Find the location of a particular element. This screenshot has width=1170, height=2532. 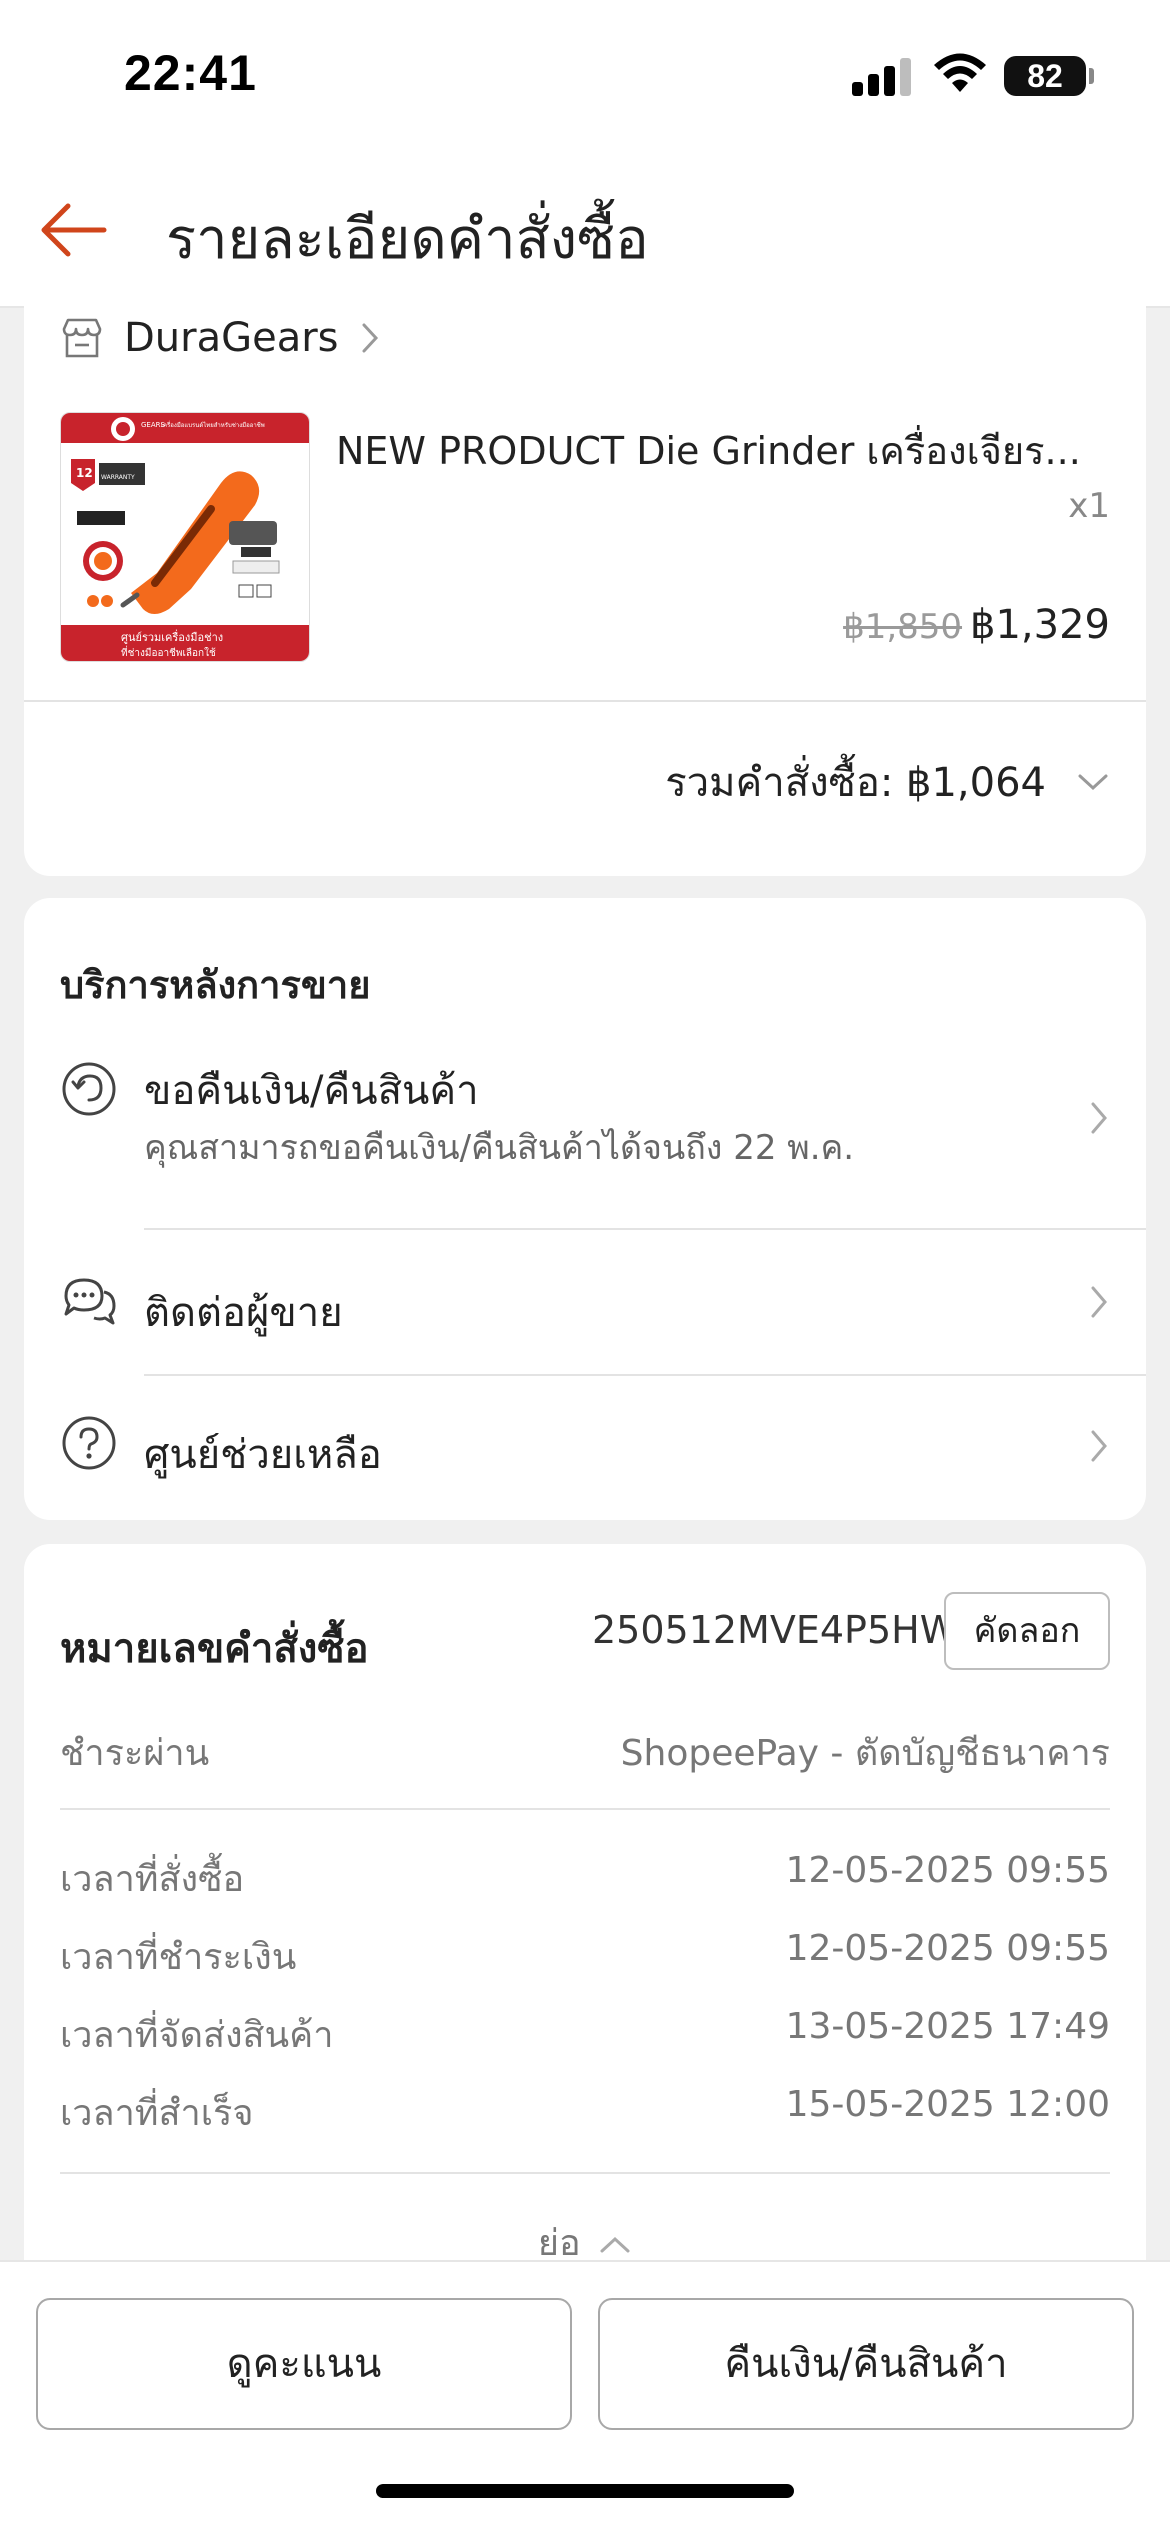

service-item-contact-seller: ติดต่อผู้ขาย is located at coordinates (585, 1307).